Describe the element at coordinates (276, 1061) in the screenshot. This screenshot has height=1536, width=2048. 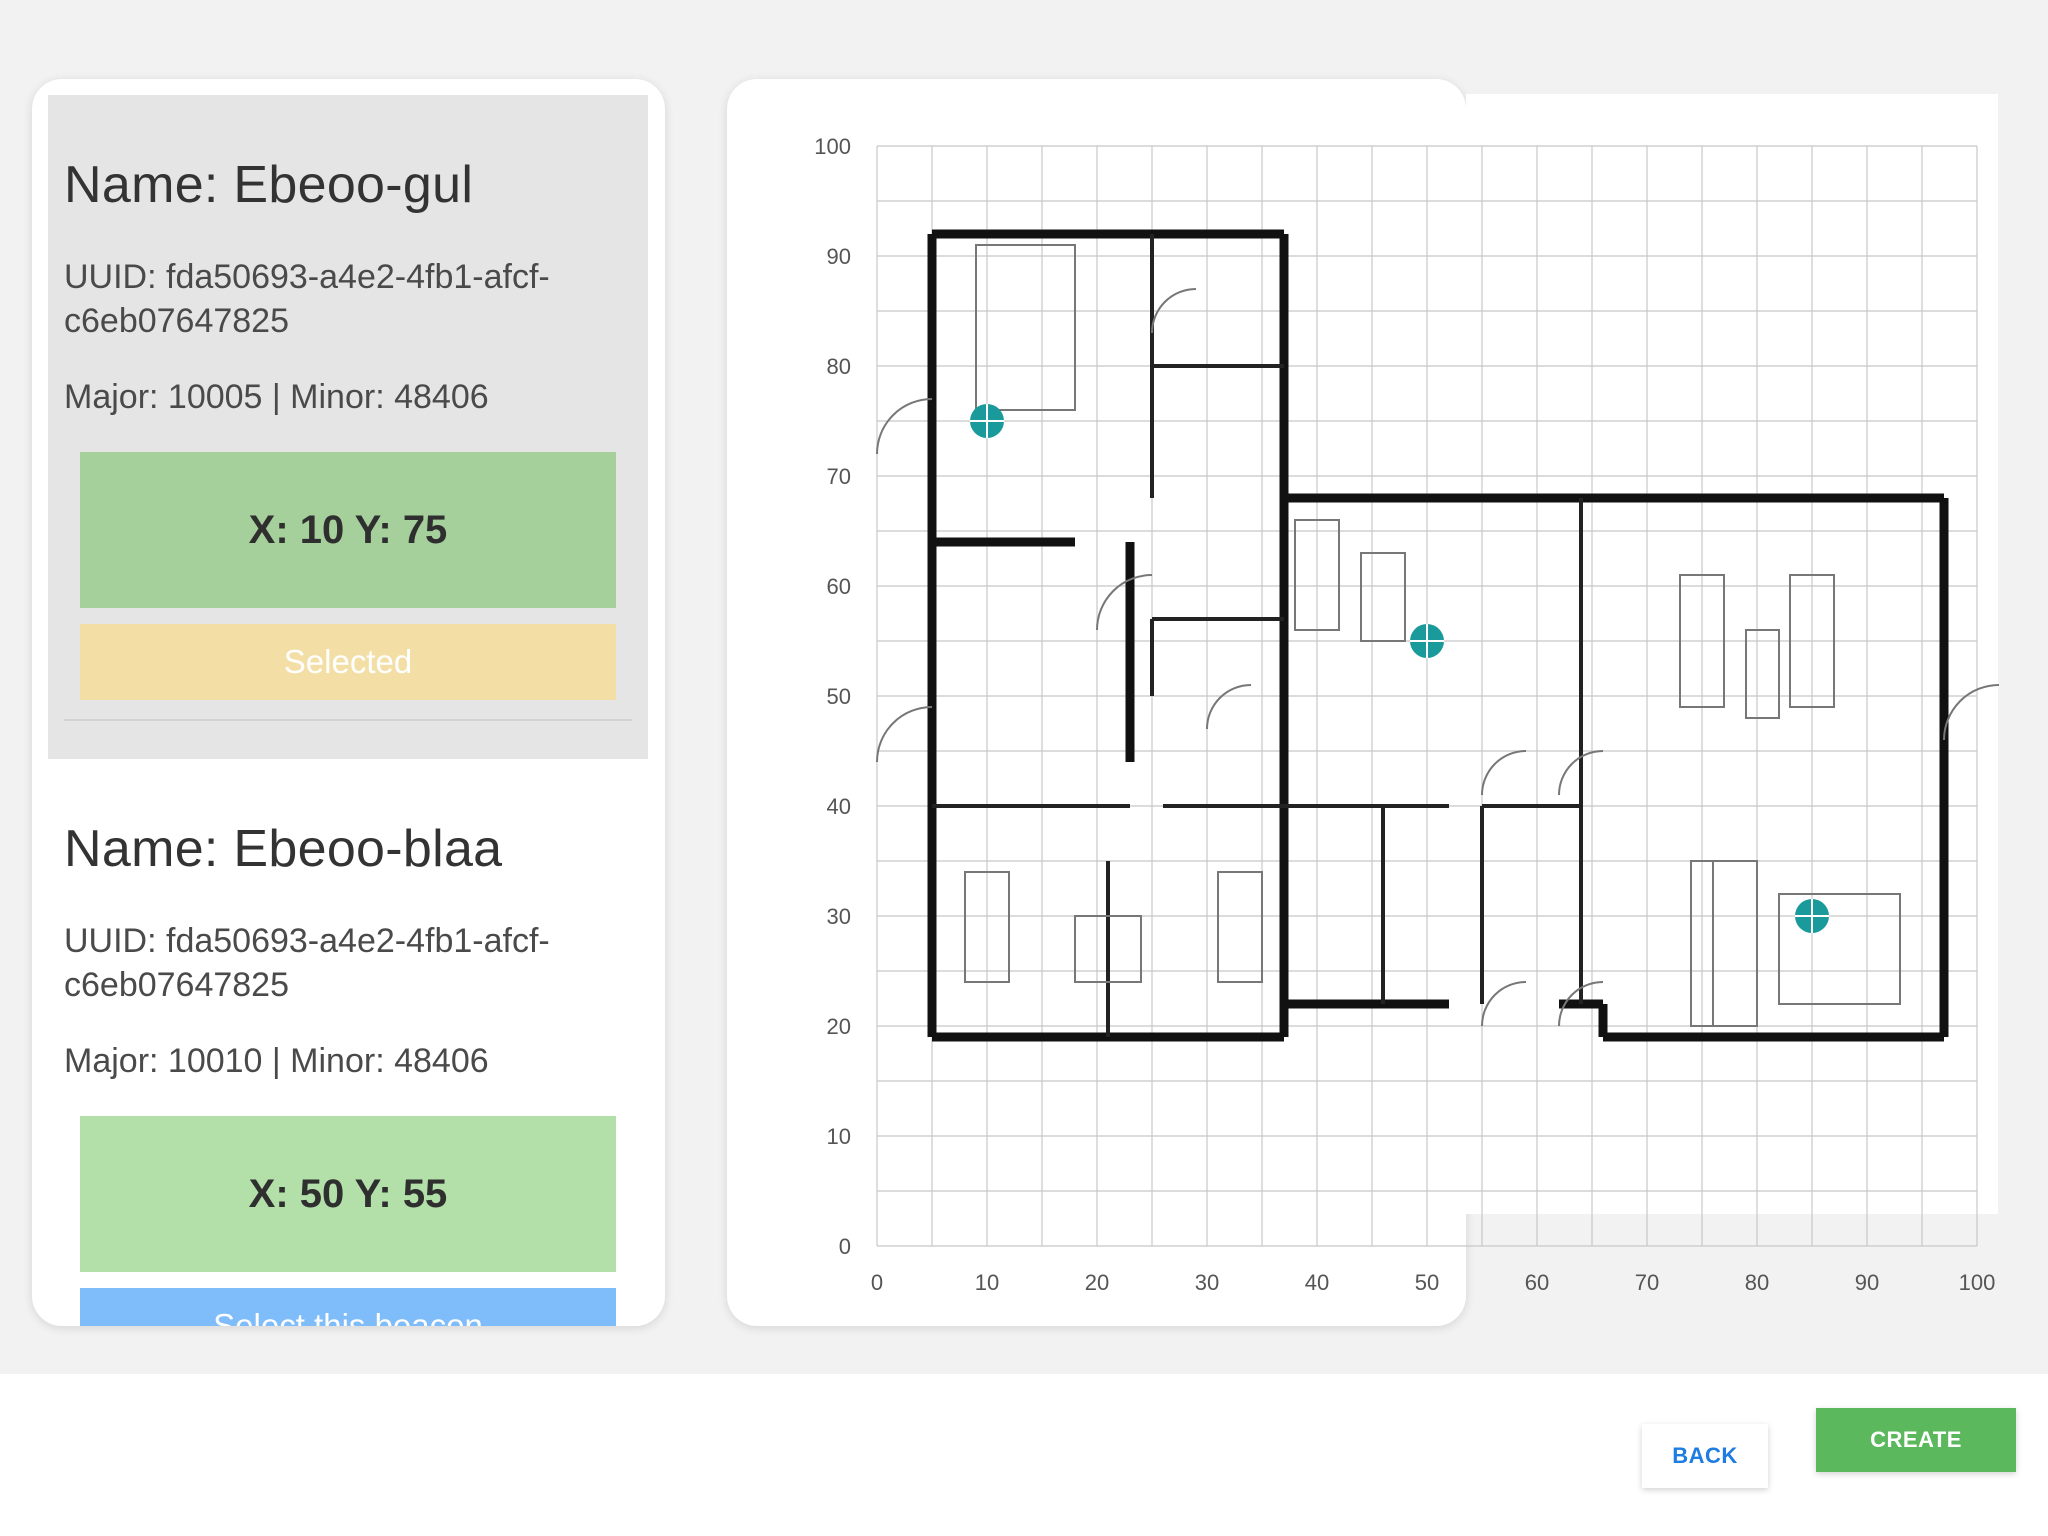
I see `beacon-major-minor: Major: 10010 | Minor: 48406` at that location.